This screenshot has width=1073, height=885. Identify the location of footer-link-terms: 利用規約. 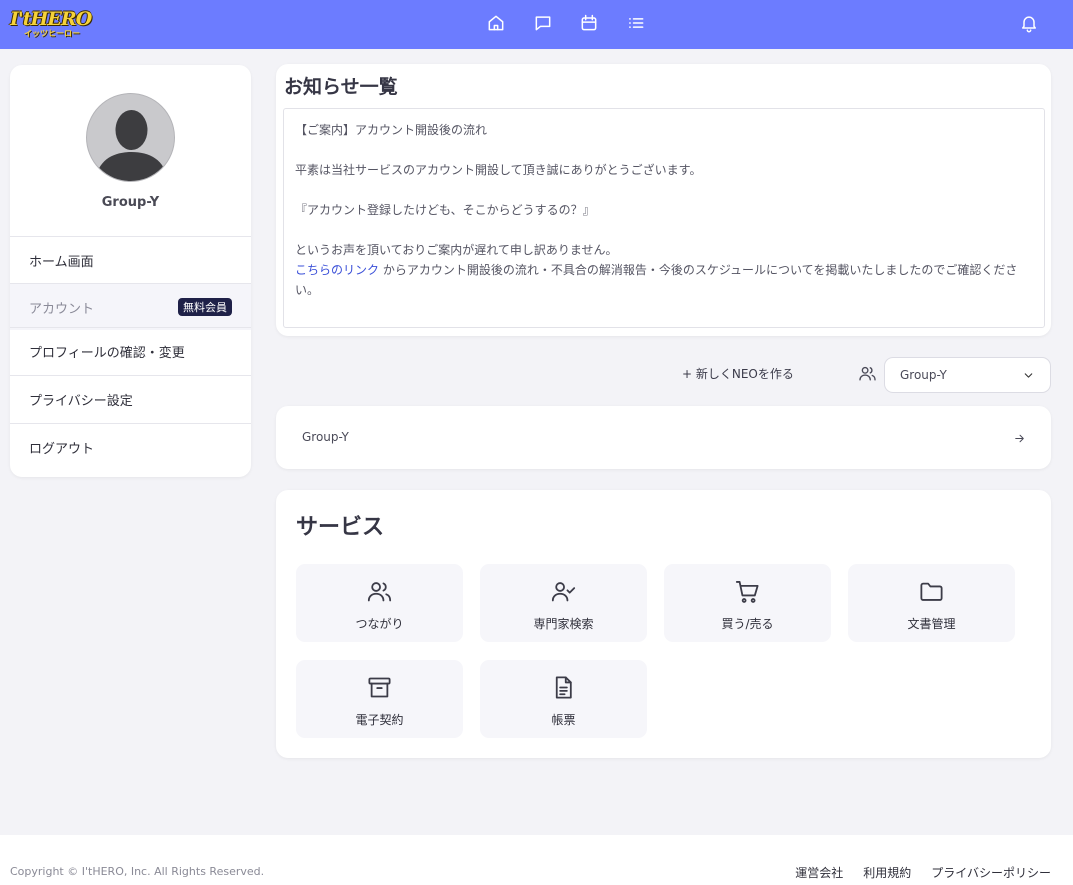
(887, 872).